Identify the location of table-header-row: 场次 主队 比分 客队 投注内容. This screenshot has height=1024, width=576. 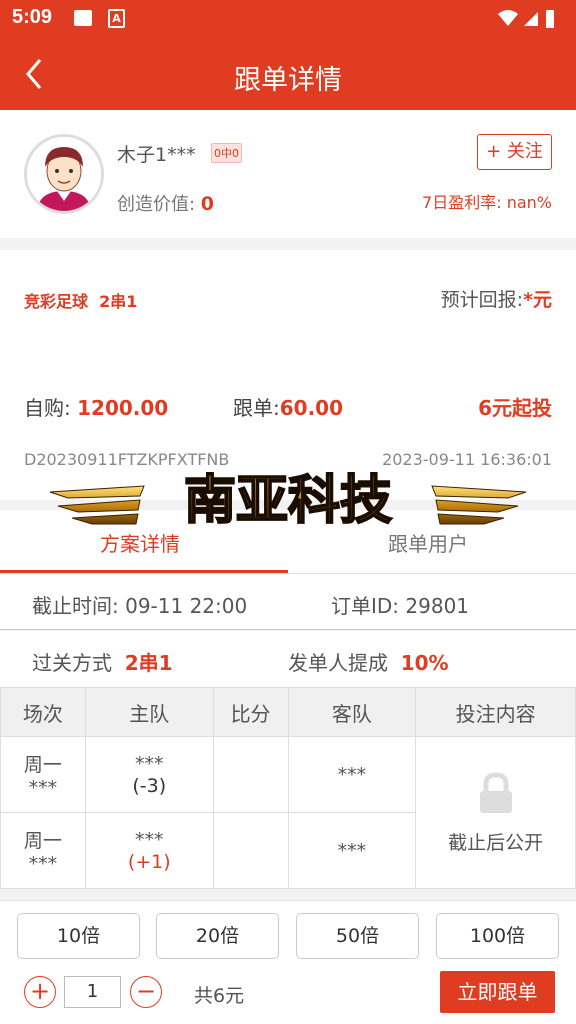
(288, 712).